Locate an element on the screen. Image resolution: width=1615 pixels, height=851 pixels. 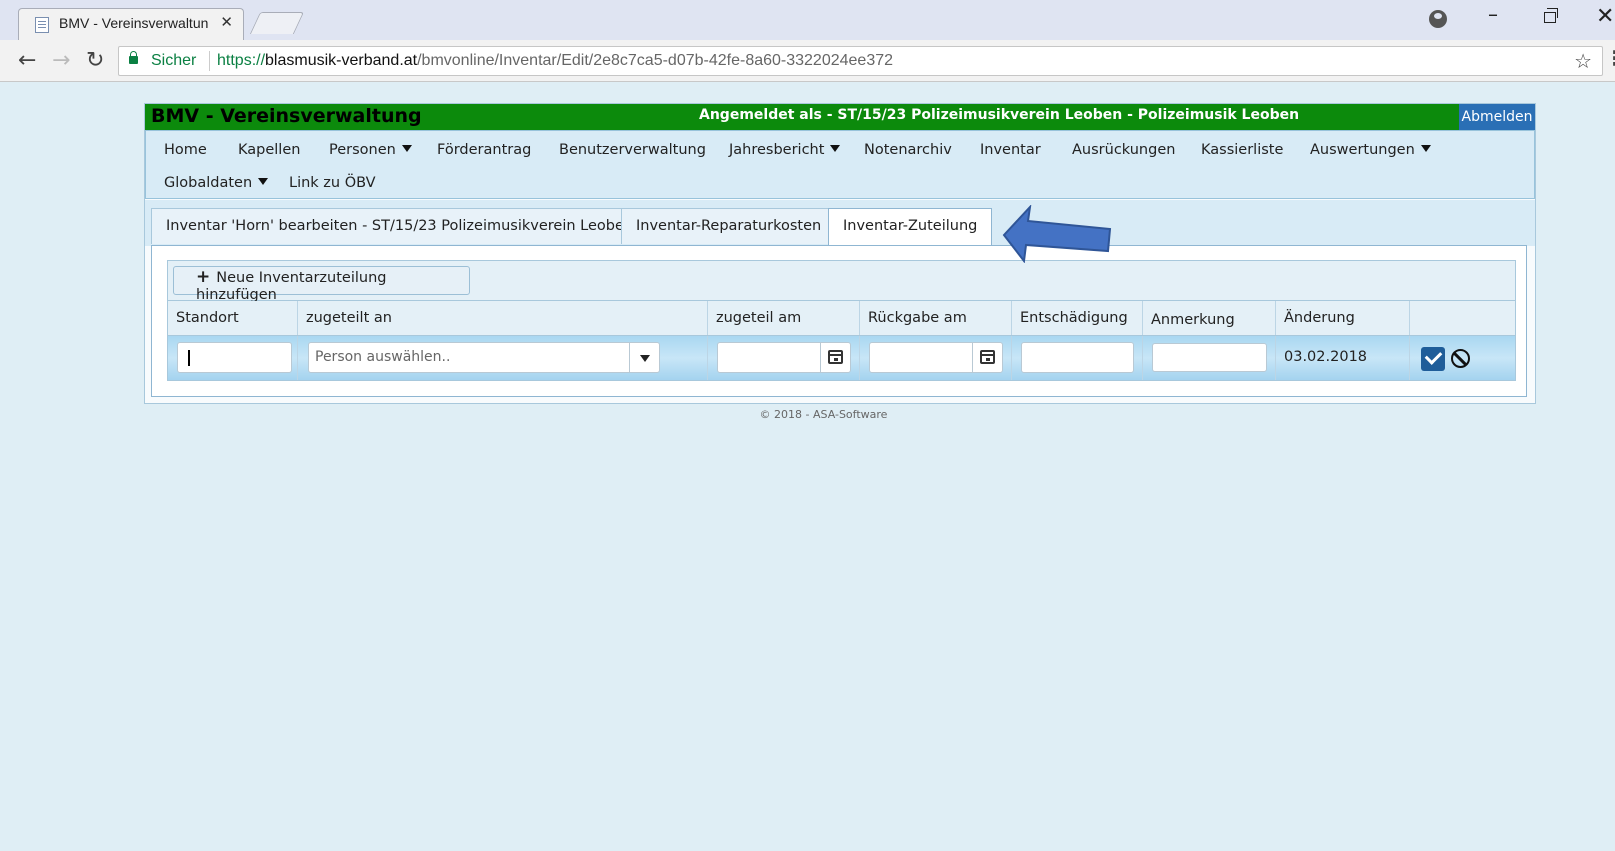
column-header-zugeteilt-an: zugeteilt an is located at coordinates (503, 318).